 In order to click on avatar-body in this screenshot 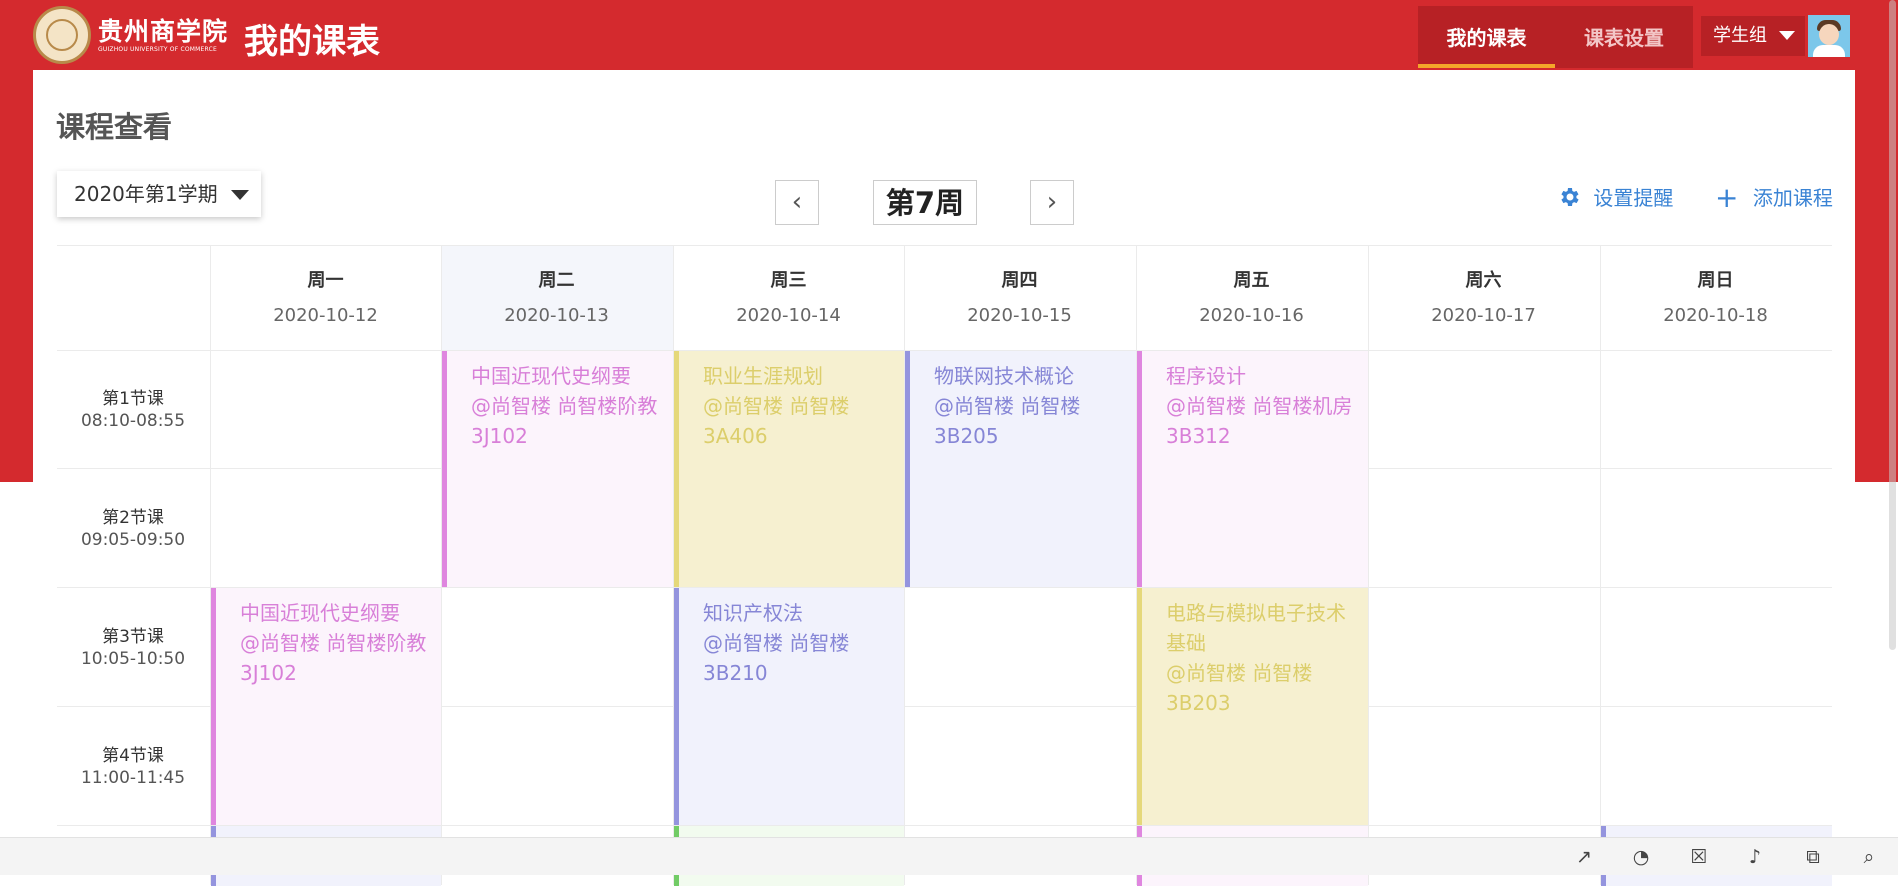, I will do `click(1829, 51)`.